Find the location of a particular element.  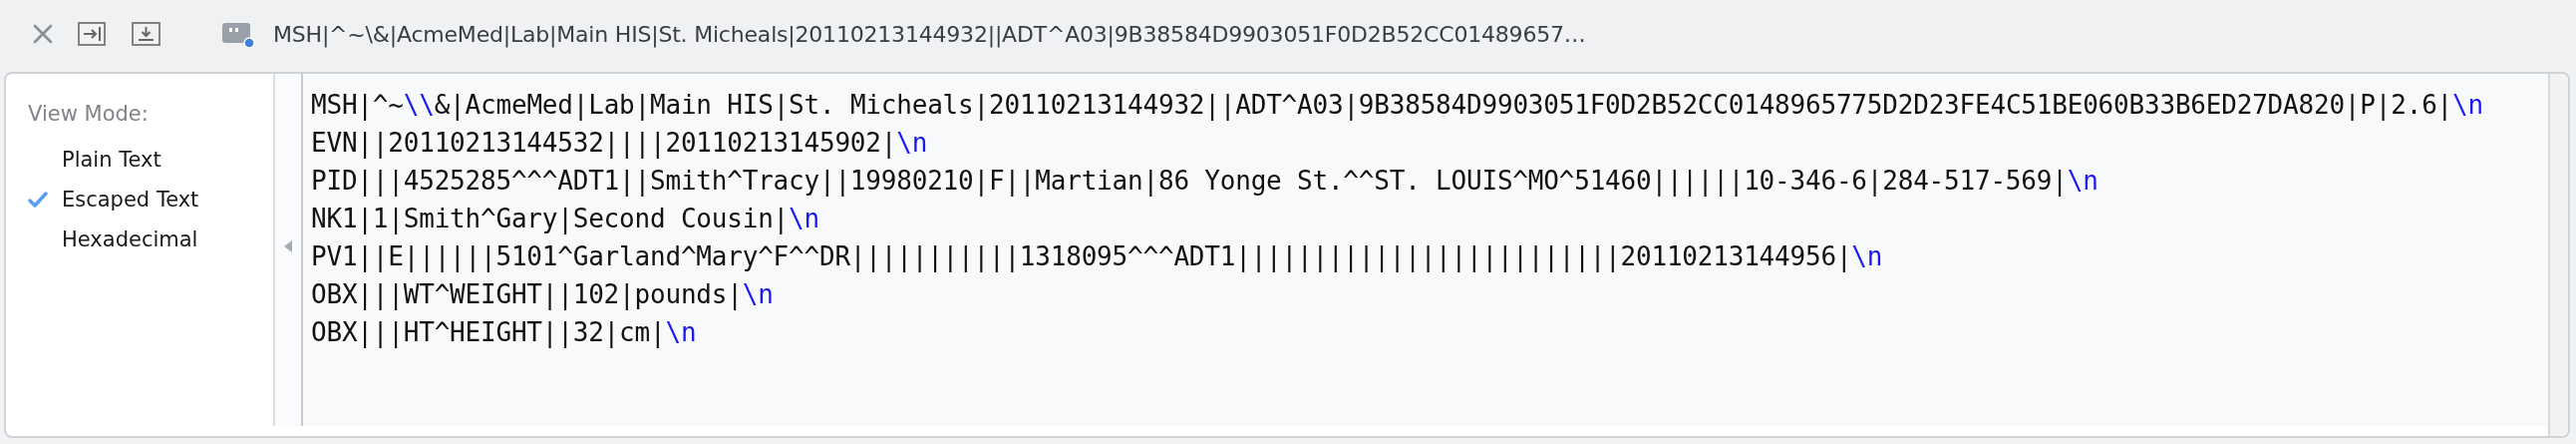

collapse-arrow-icon is located at coordinates (288, 246).